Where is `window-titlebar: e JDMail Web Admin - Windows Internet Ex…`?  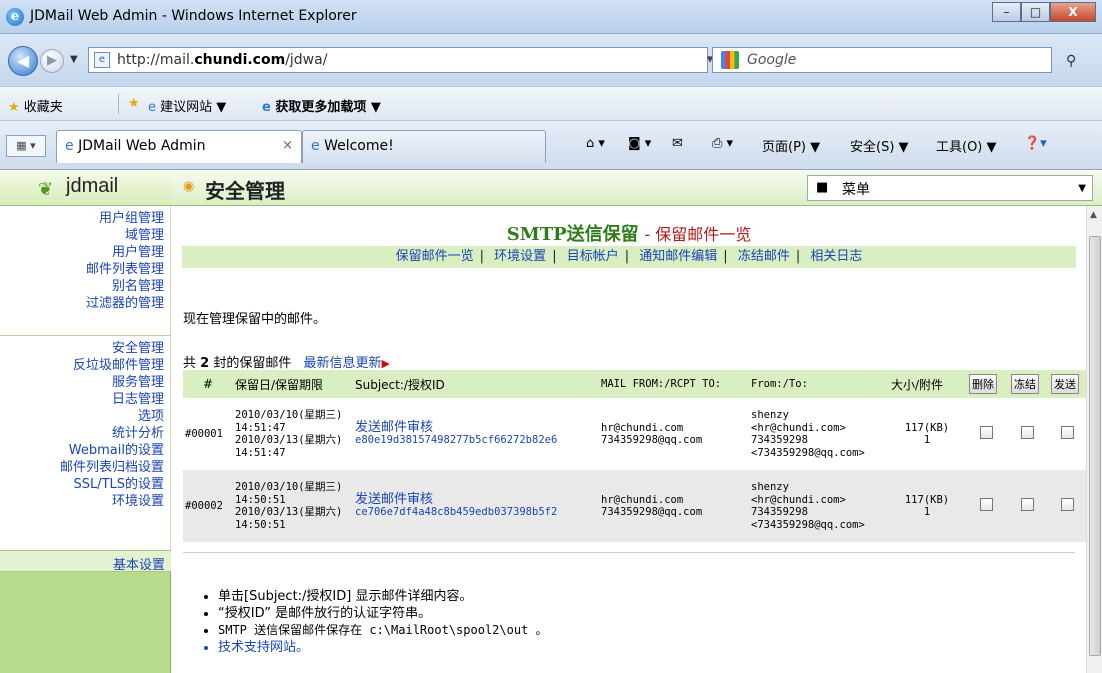 window-titlebar: e JDMail Web Admin - Windows Internet Ex… is located at coordinates (551, 17).